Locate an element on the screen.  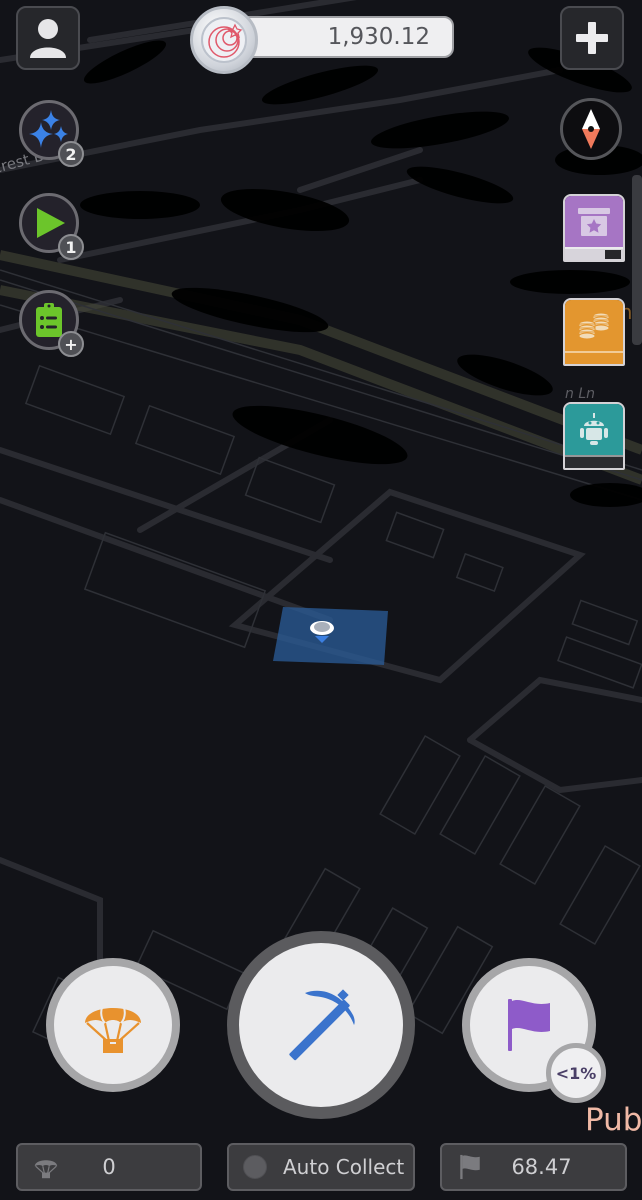
sparkles-button: 2 is located at coordinates (51, 133).